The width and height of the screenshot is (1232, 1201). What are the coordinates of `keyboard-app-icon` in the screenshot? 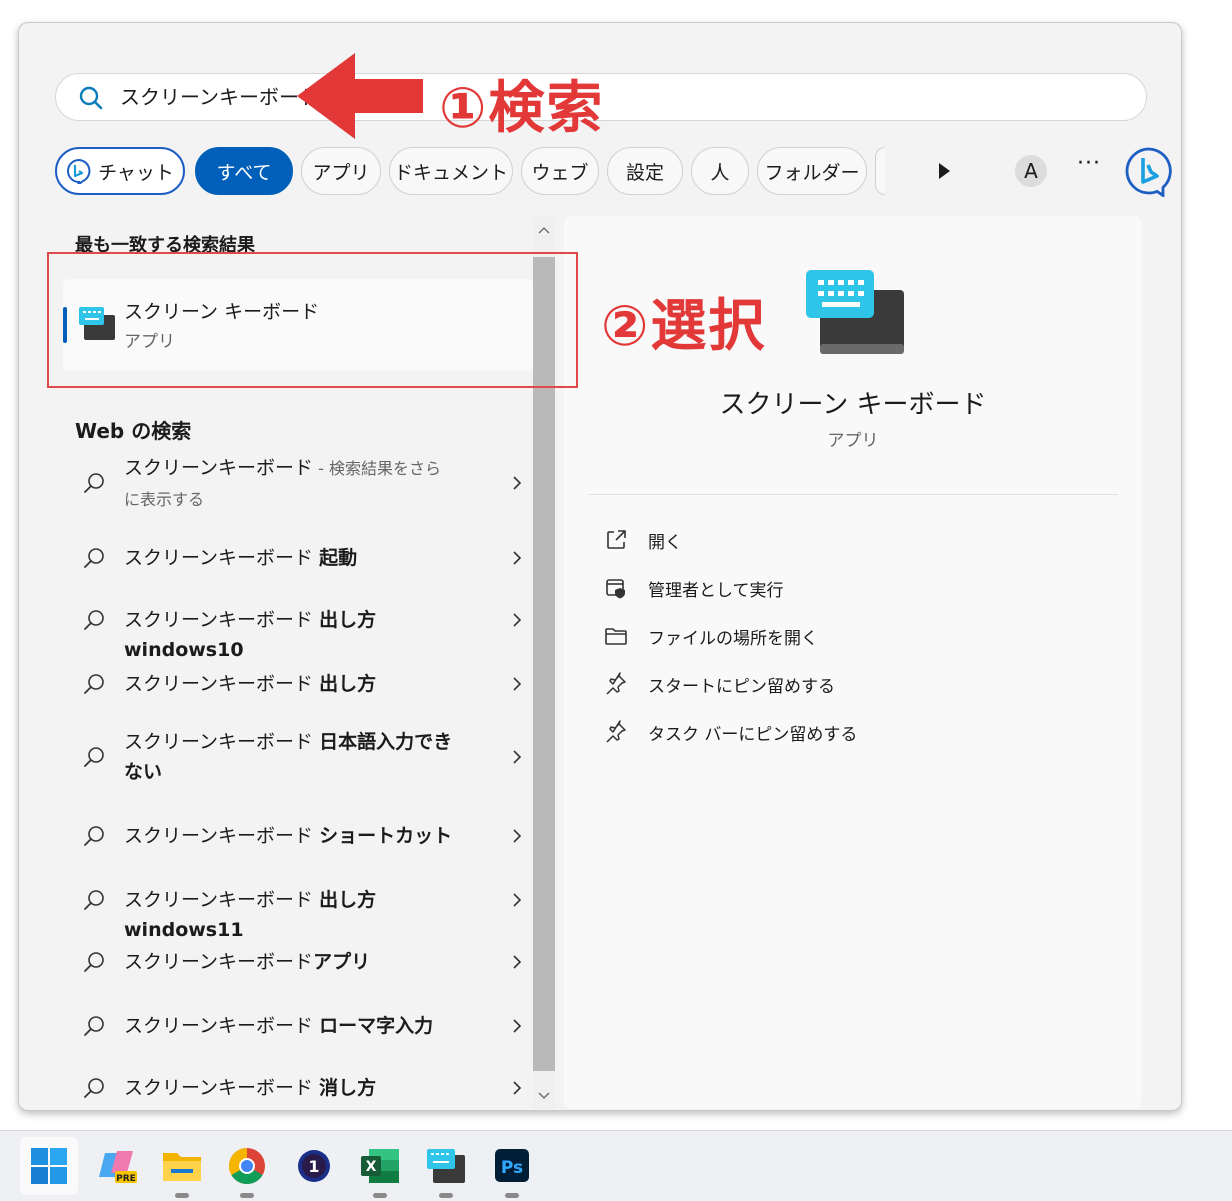 It's located at (855, 312).